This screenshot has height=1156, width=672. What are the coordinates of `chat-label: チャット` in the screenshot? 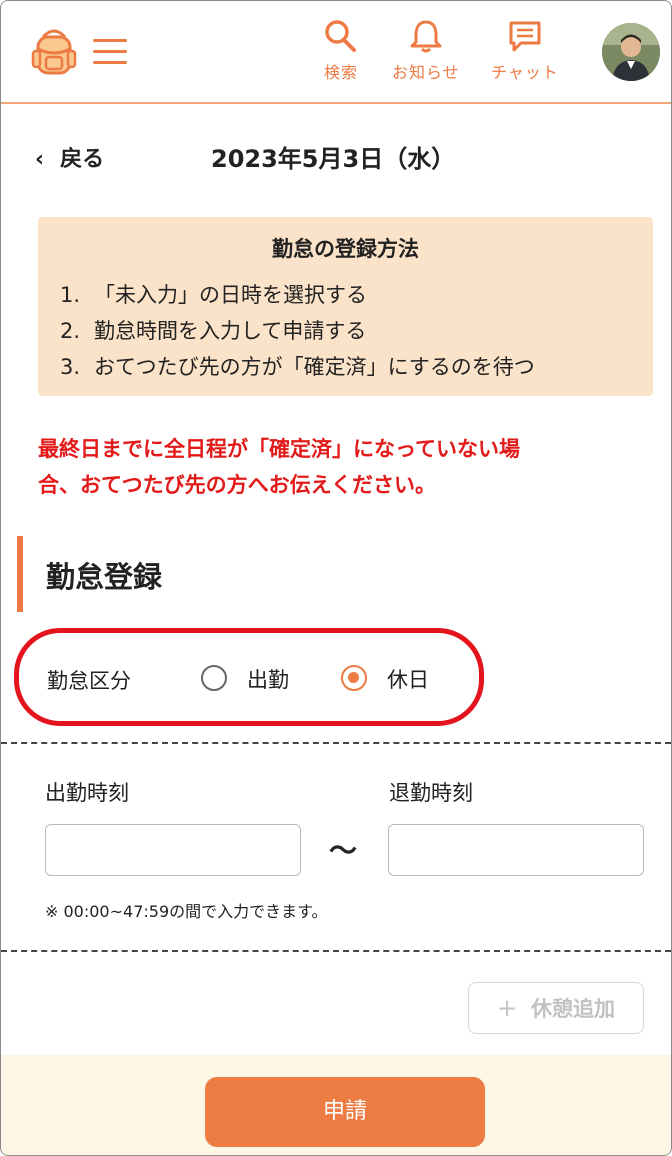 It's located at (525, 72).